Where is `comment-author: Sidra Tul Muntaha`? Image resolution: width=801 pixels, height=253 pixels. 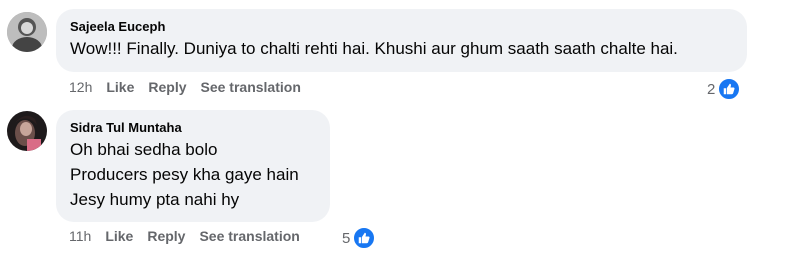 comment-author: Sidra Tul Muntaha is located at coordinates (193, 127).